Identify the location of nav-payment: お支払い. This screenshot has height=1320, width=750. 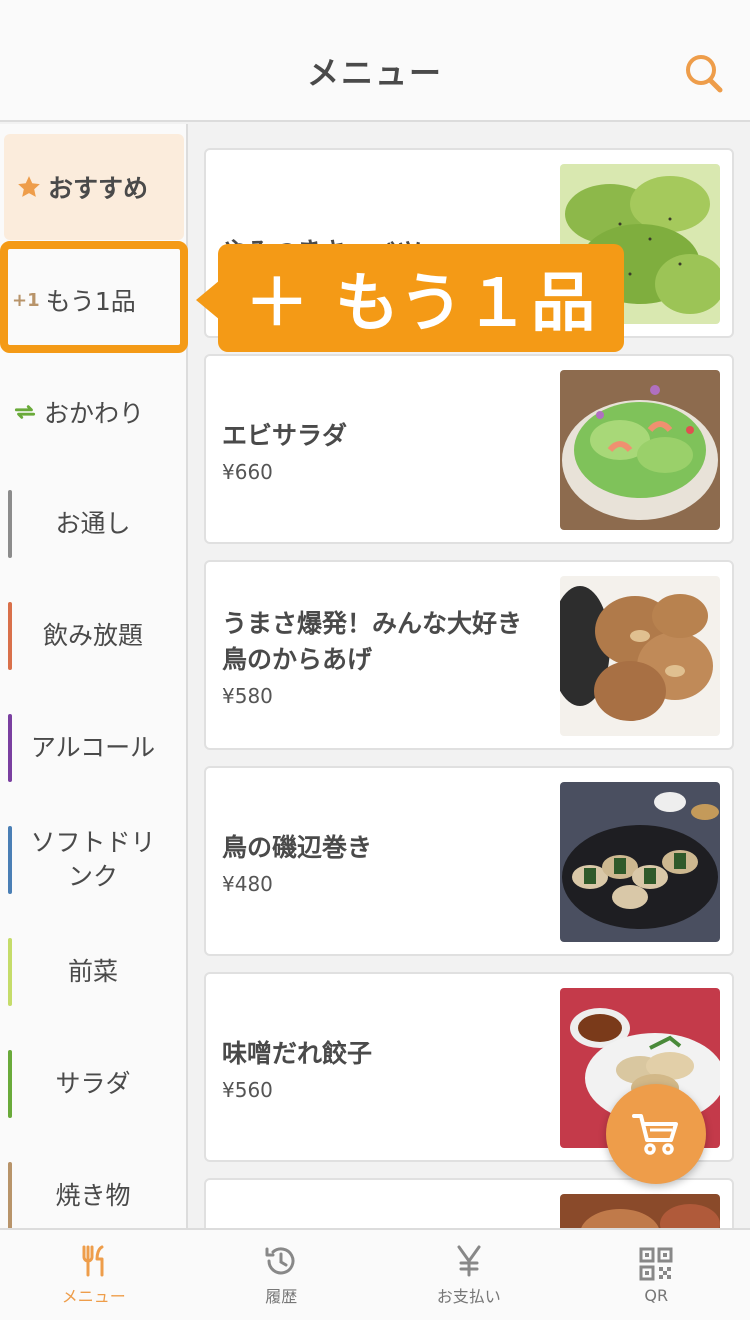
(469, 1275).